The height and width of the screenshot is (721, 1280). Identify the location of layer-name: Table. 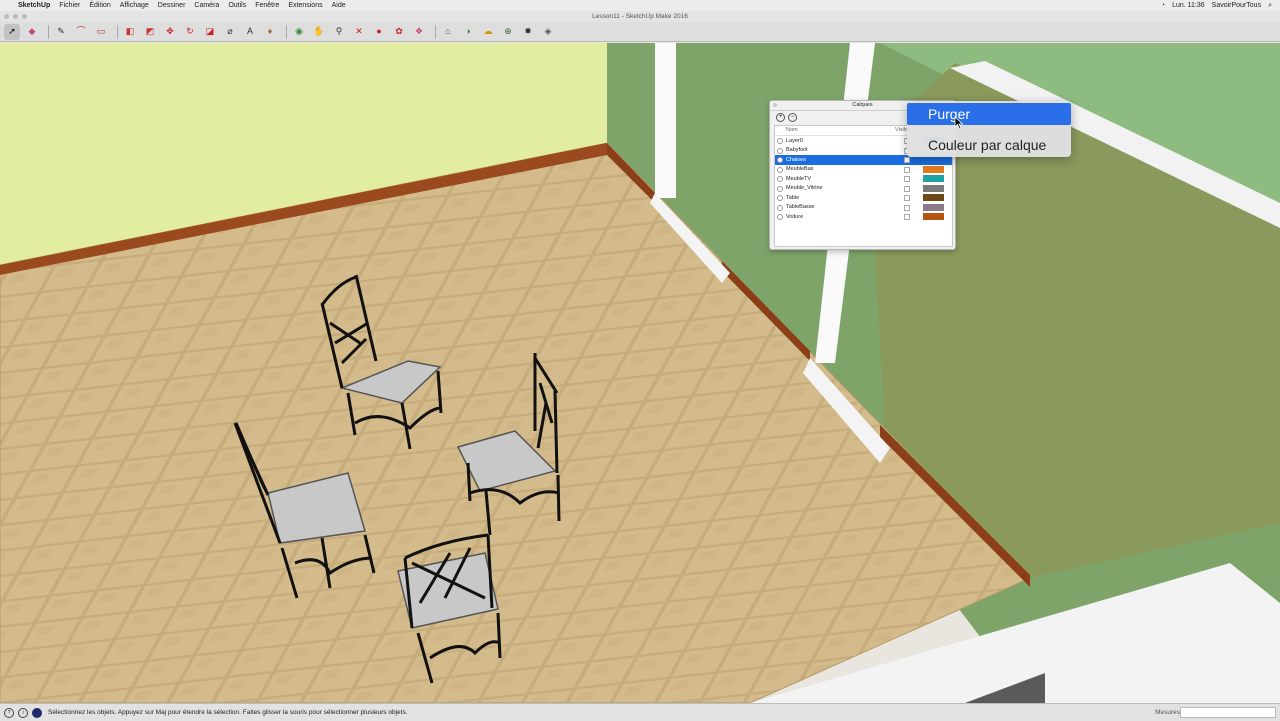
(792, 198).